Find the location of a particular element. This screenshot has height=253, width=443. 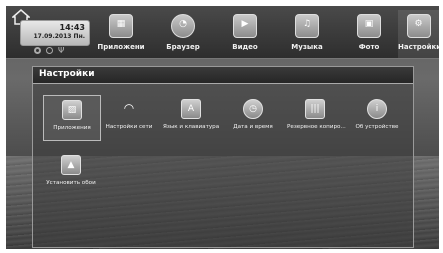

tab-label: Музыка is located at coordinates (307, 47).